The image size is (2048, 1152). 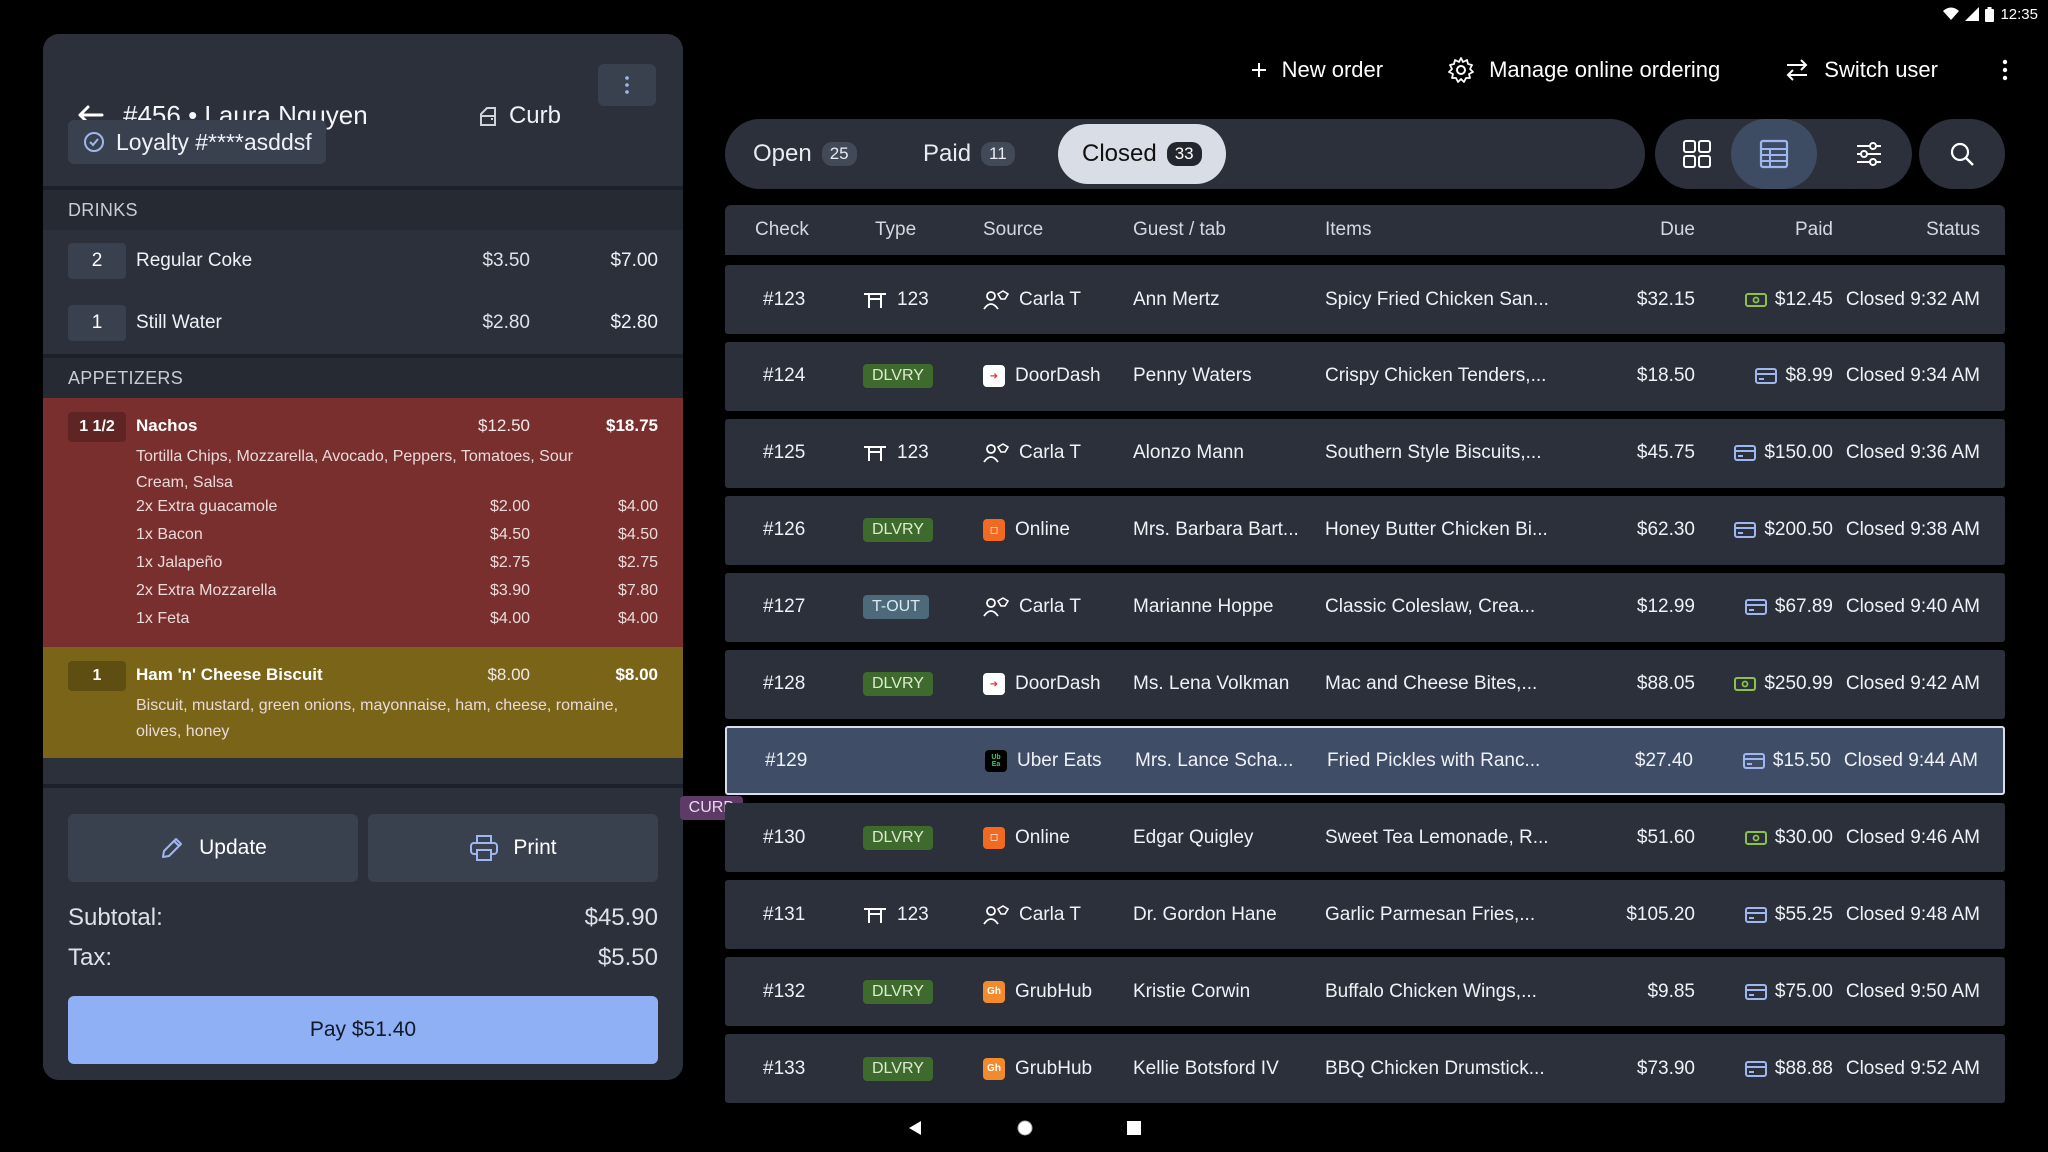 I want to click on clock: 12:35, so click(x=2019, y=14).